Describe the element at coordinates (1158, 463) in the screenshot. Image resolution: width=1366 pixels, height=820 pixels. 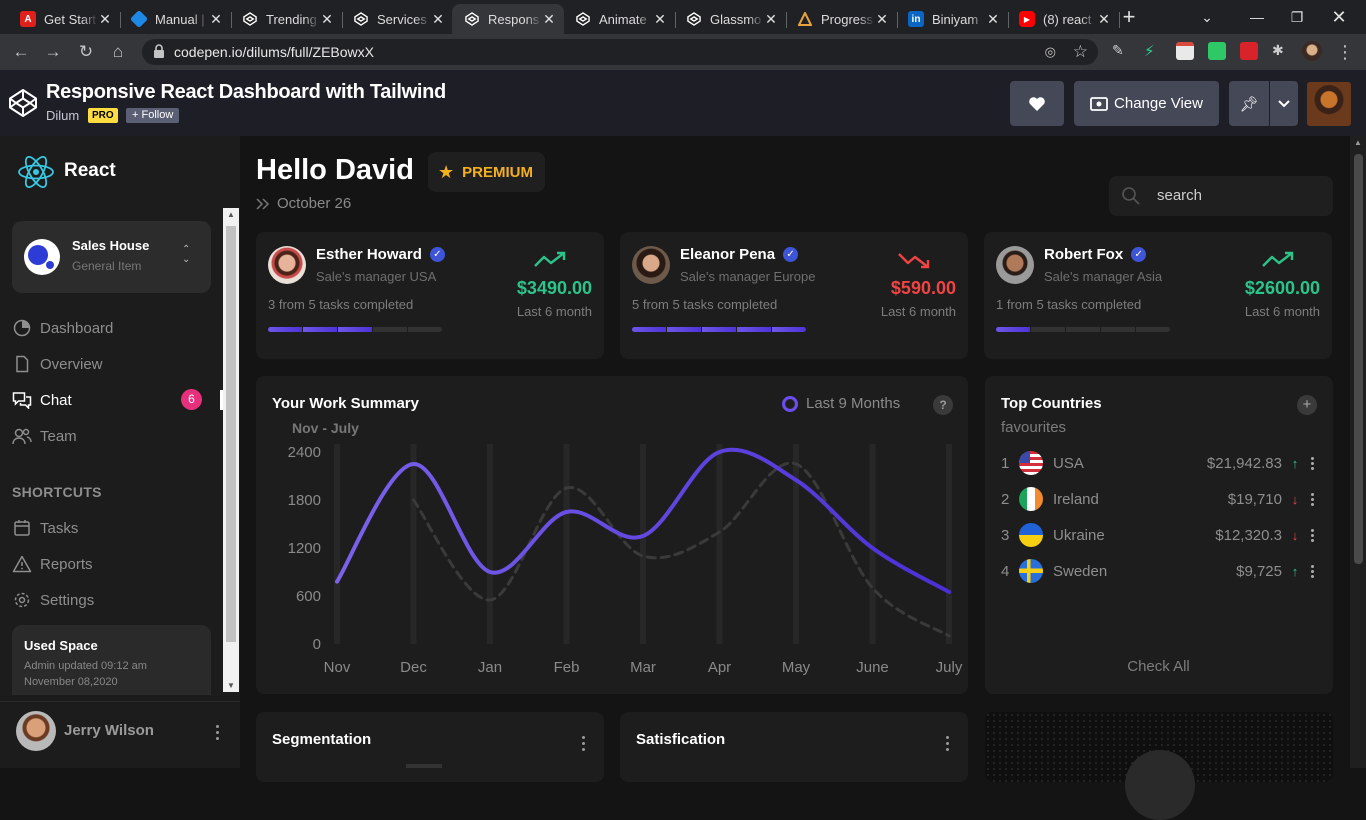
I see `country-row: 1 USA $21,942.83 ↑` at that location.